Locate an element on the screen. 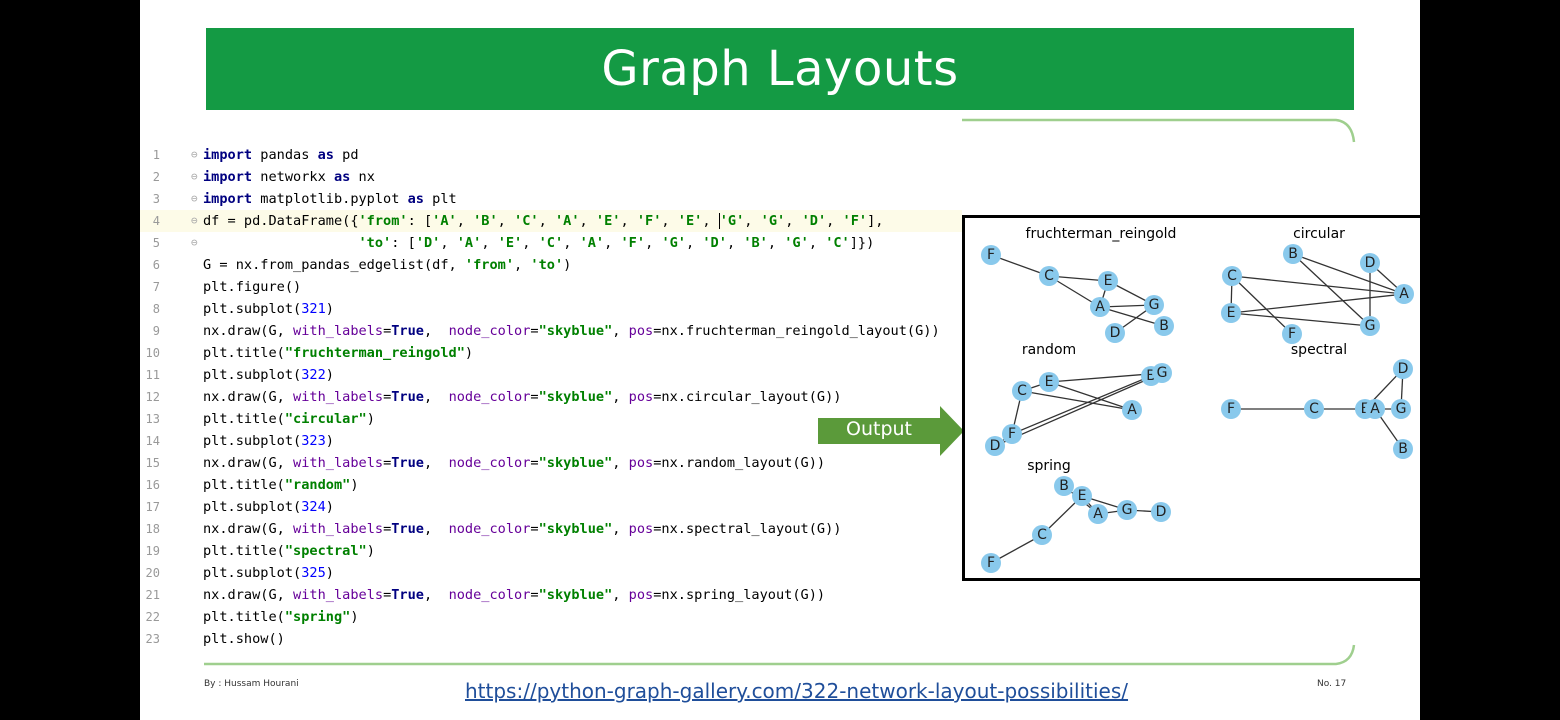 The image size is (1560, 720). code-line: 2 ⊖ import networkx as nx is located at coordinates (551, 177).